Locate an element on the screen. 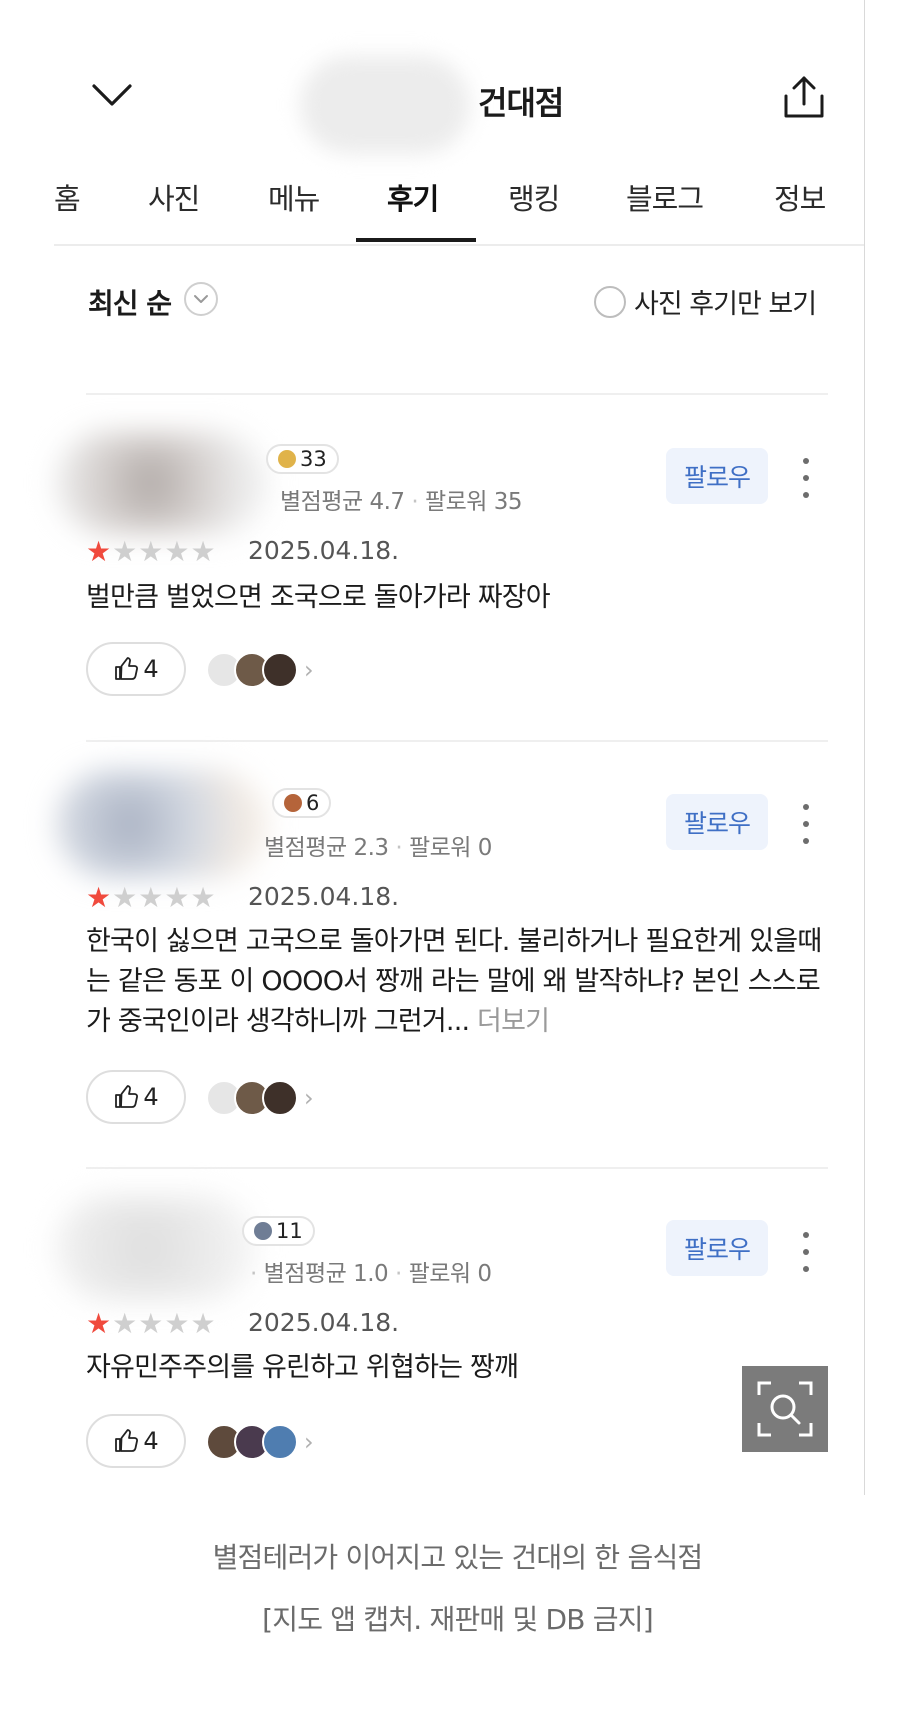 The width and height of the screenshot is (915, 1710). level-badge: 11 is located at coordinates (278, 1231).